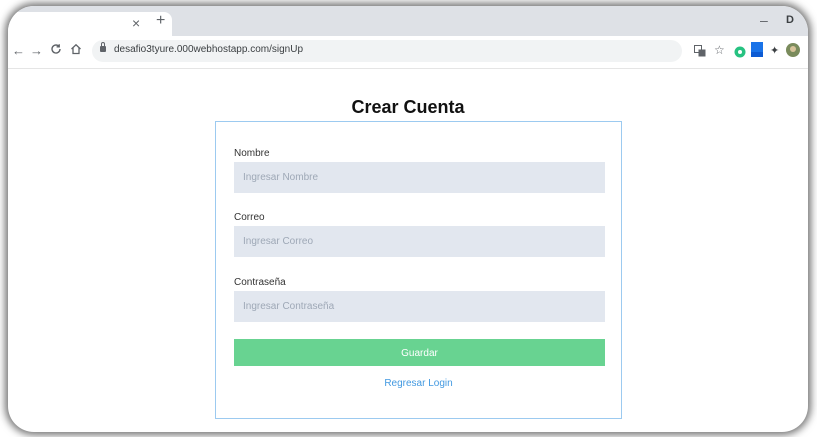 The height and width of the screenshot is (437, 817). I want to click on minimize-icon: –, so click(764, 20).